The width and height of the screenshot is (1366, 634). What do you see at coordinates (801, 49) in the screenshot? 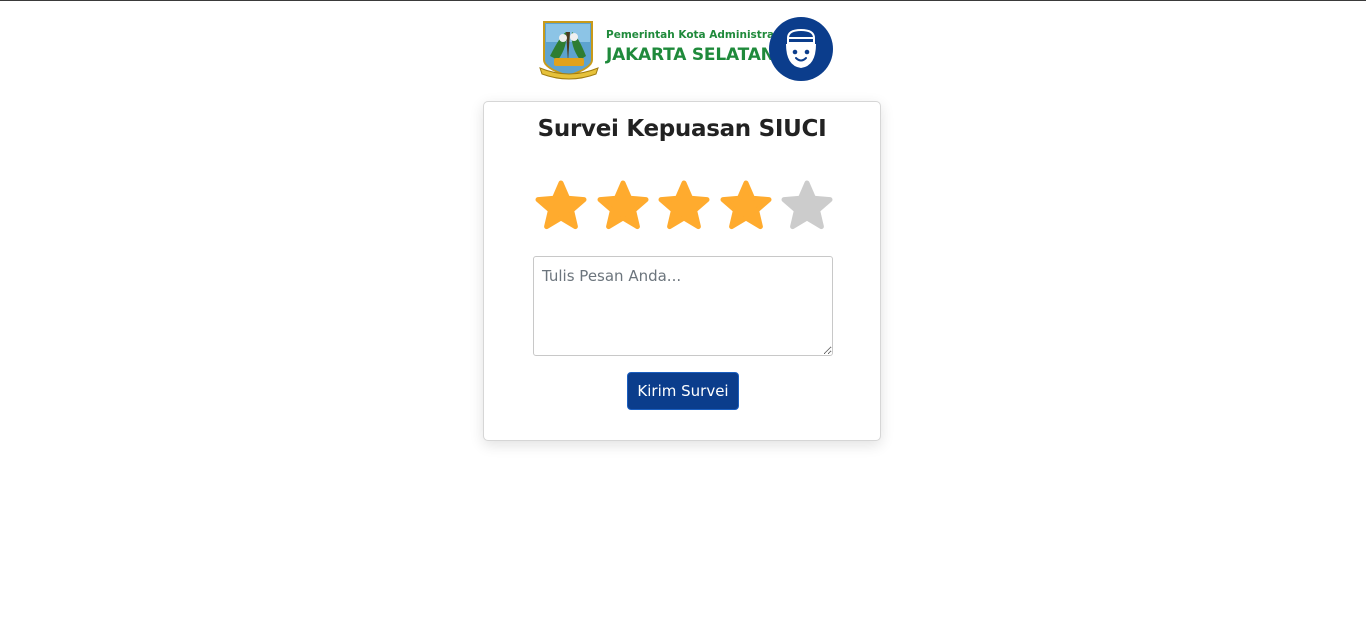
I see `mascot-face-icon` at bounding box center [801, 49].